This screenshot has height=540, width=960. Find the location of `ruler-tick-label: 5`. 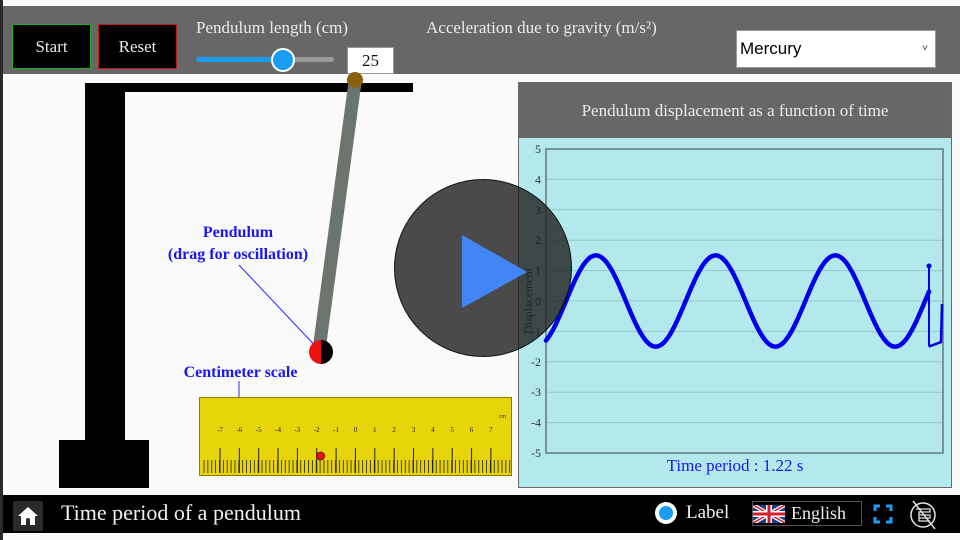

ruler-tick-label: 5 is located at coordinates (452, 430).